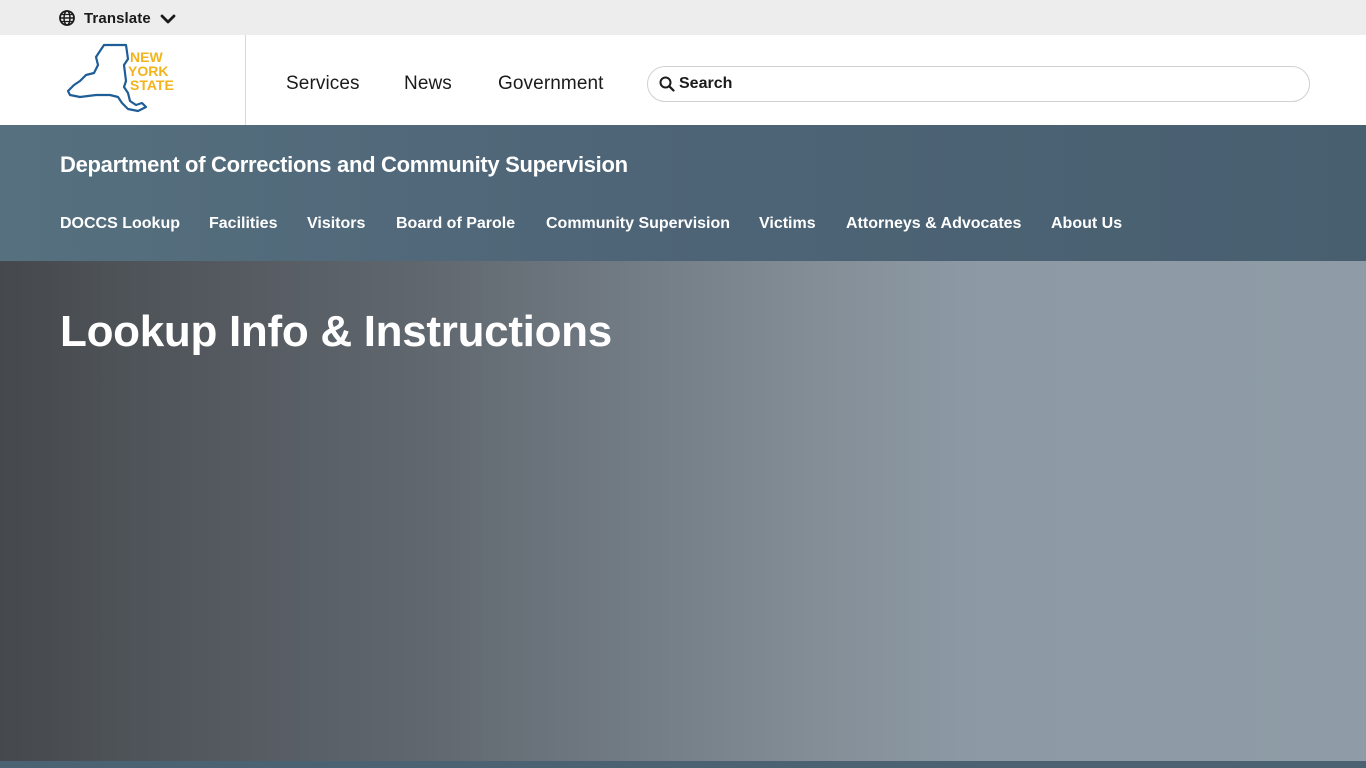  I want to click on agency-nav-board-of-parole: Board of Parole, so click(455, 224).